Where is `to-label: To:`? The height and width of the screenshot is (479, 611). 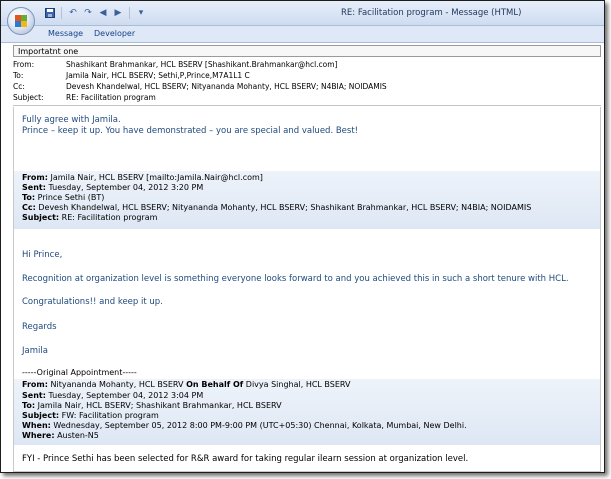 to-label: To: is located at coordinates (18, 75).